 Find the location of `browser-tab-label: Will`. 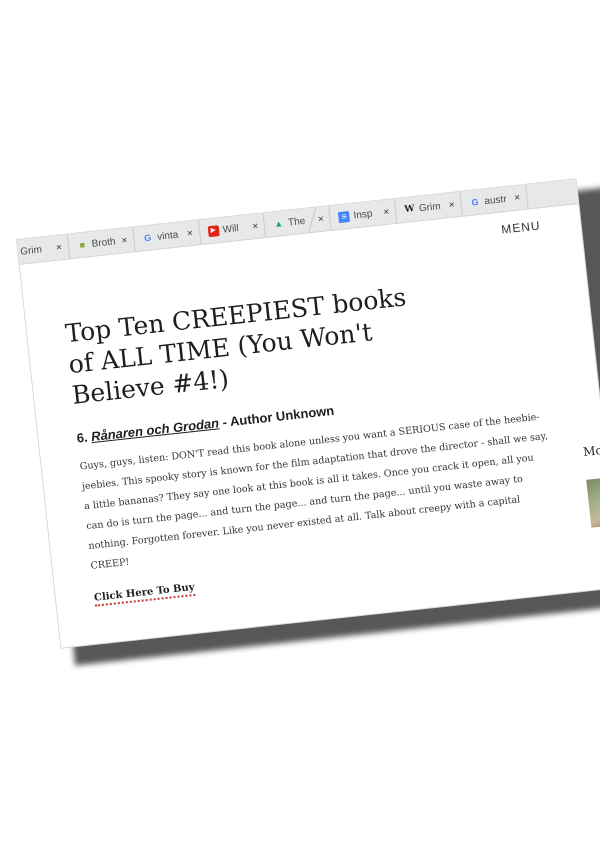

browser-tab-label: Will is located at coordinates (231, 229).